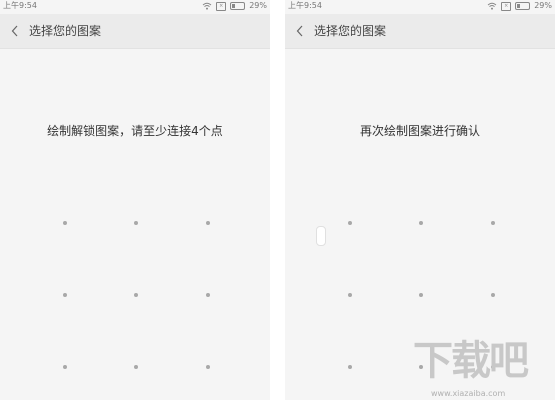  What do you see at coordinates (471, 361) in the screenshot?
I see `watermark-logo: 下载吧` at bounding box center [471, 361].